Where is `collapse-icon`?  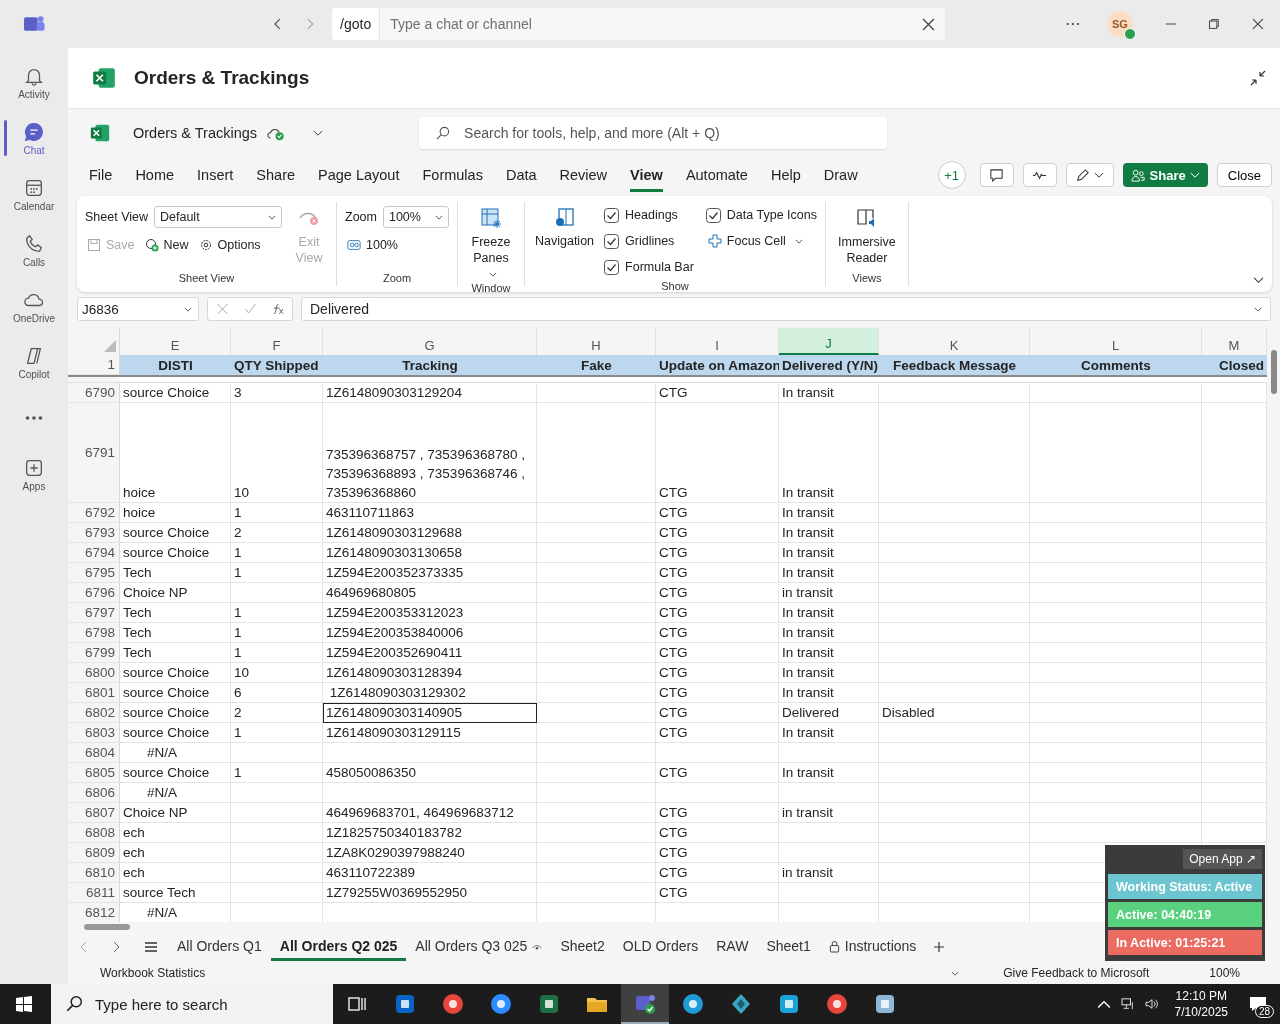 collapse-icon is located at coordinates (1258, 78).